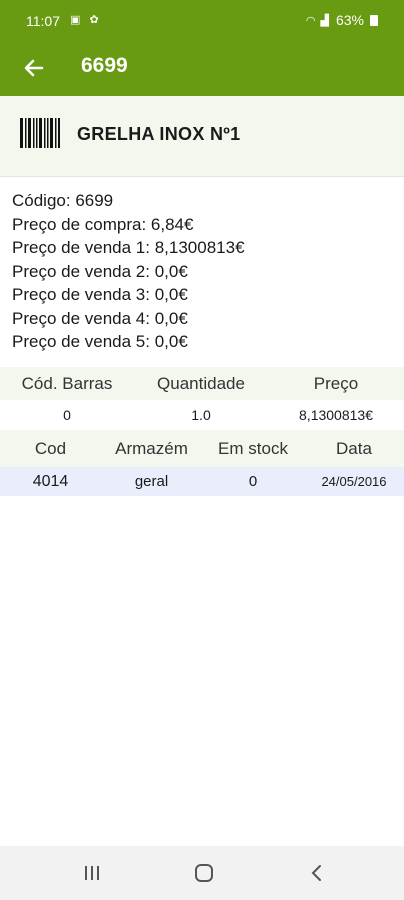  I want to click on column-header-price: Preço, so click(336, 383).